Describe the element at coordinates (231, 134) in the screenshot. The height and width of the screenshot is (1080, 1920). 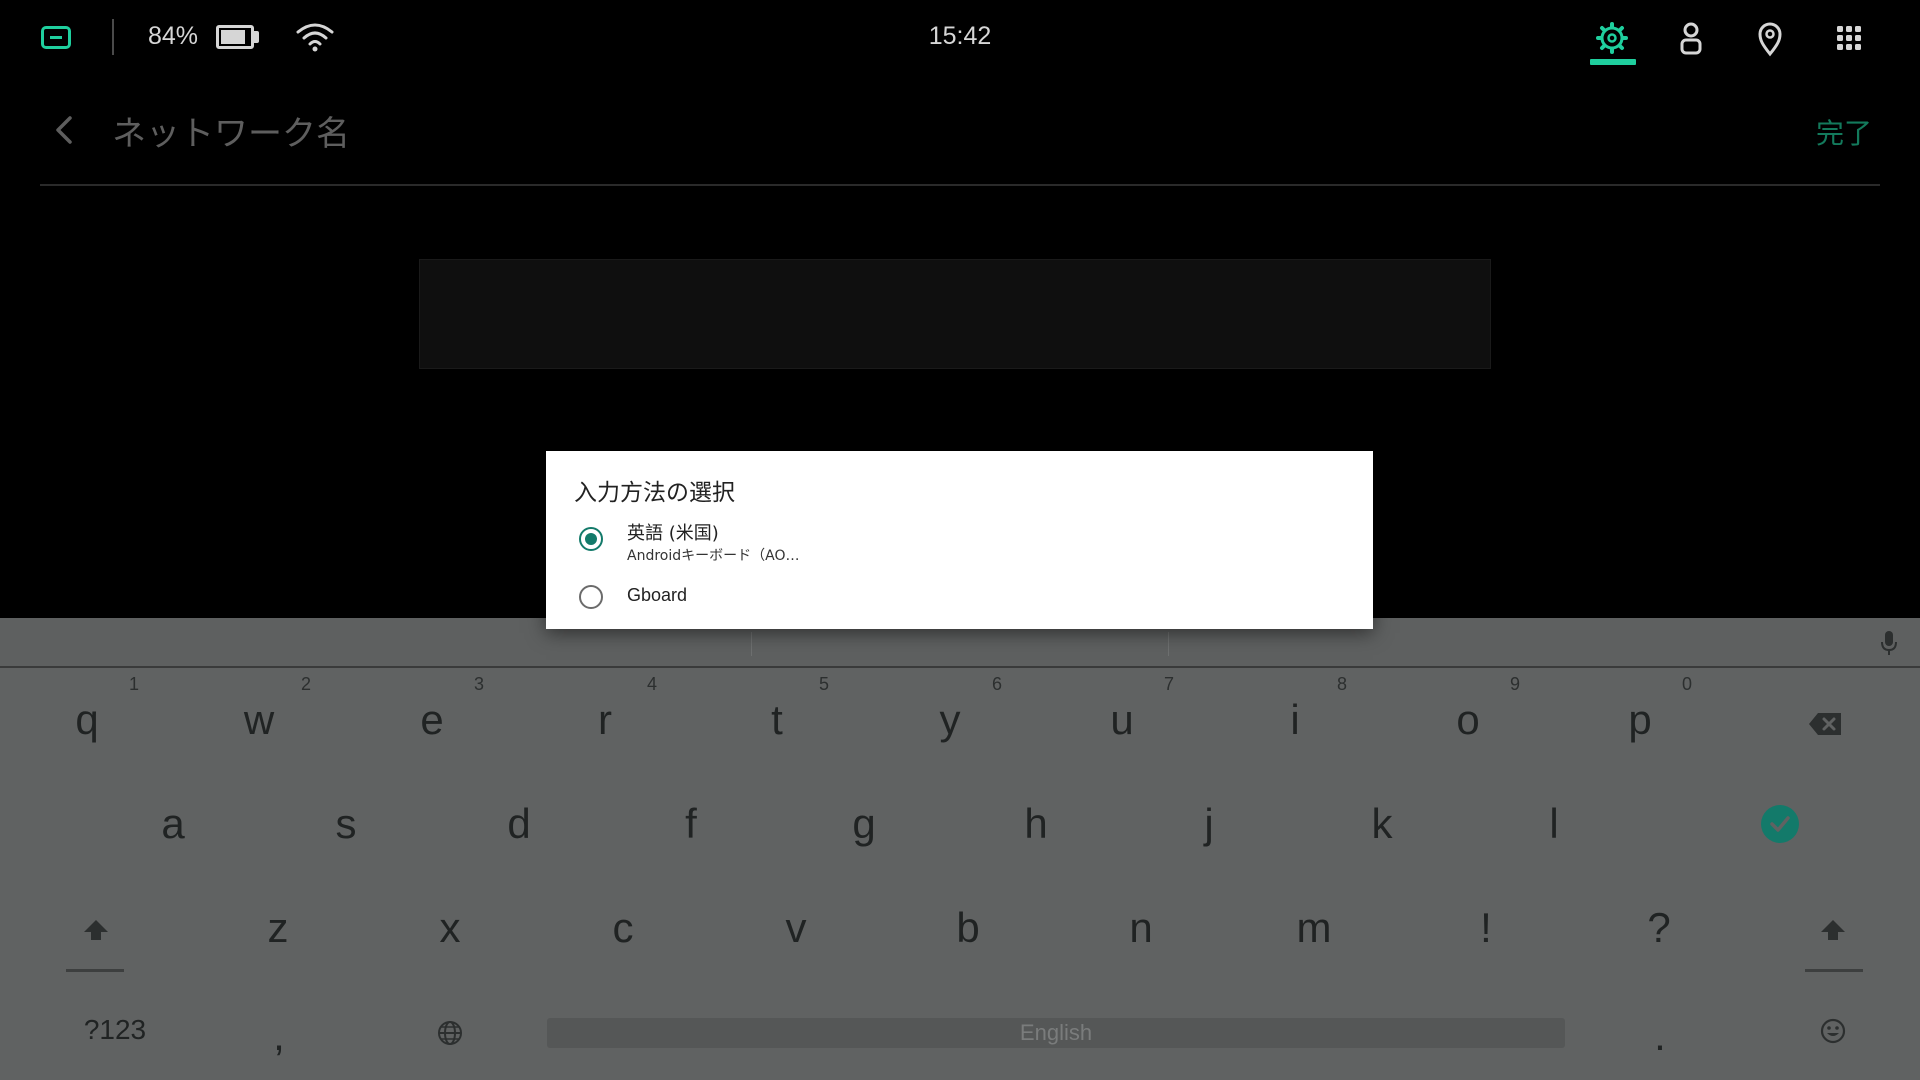
I see `page-title: ネットワーク名` at that location.